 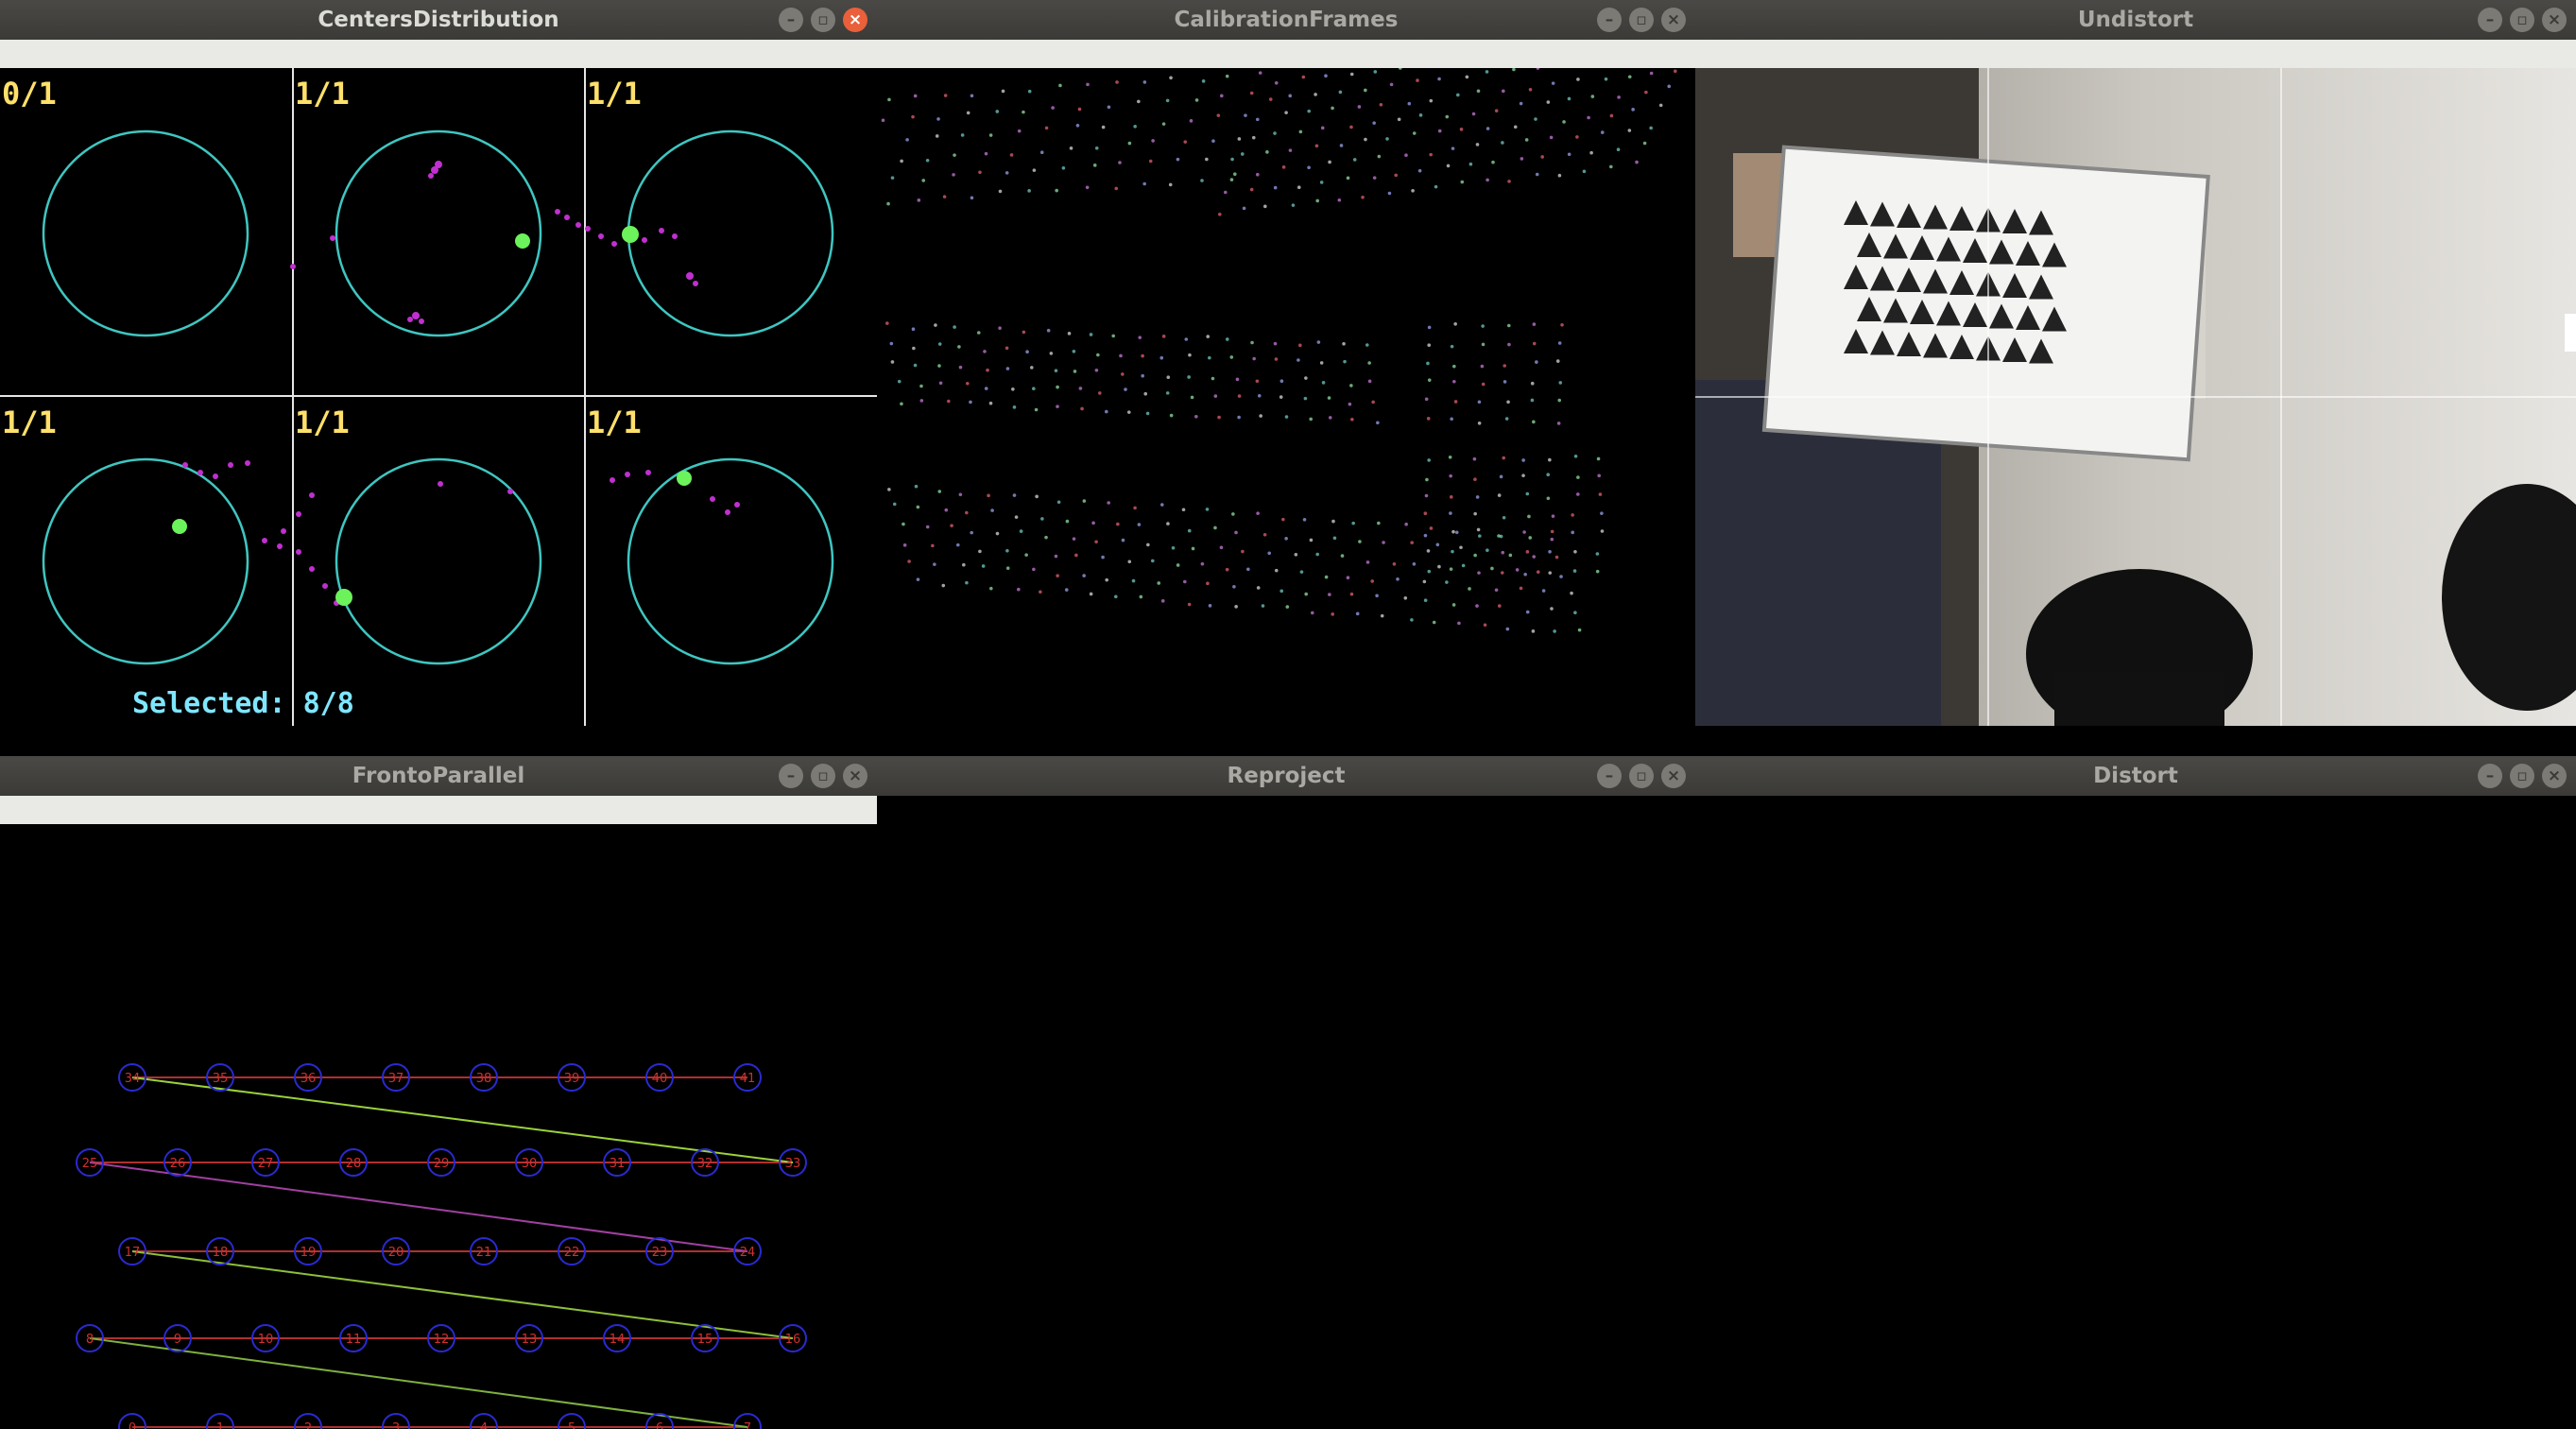 I want to click on calibration-board, so click(x=1985, y=304).